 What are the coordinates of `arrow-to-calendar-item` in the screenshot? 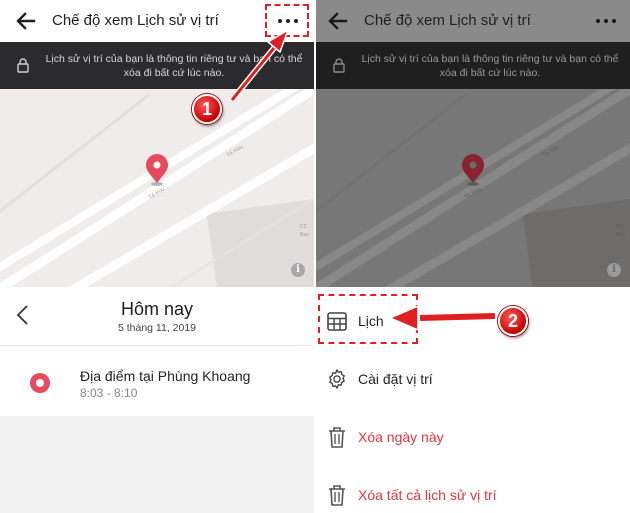 It's located at (442, 318).